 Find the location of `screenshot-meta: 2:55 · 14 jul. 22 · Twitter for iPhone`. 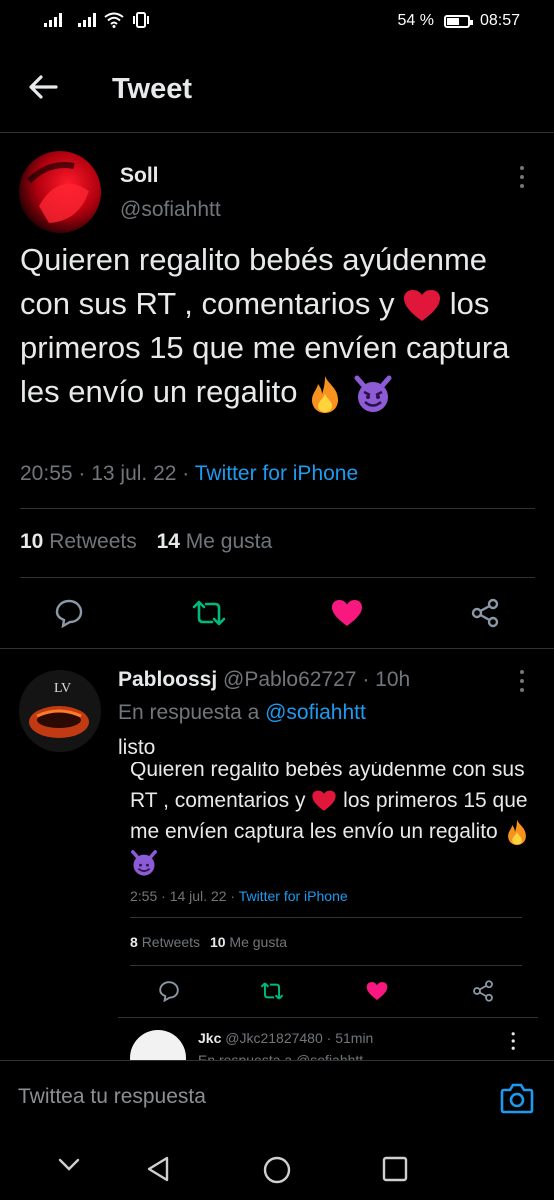

screenshot-meta: 2:55 · 14 jul. 22 · Twitter for iPhone is located at coordinates (239, 896).